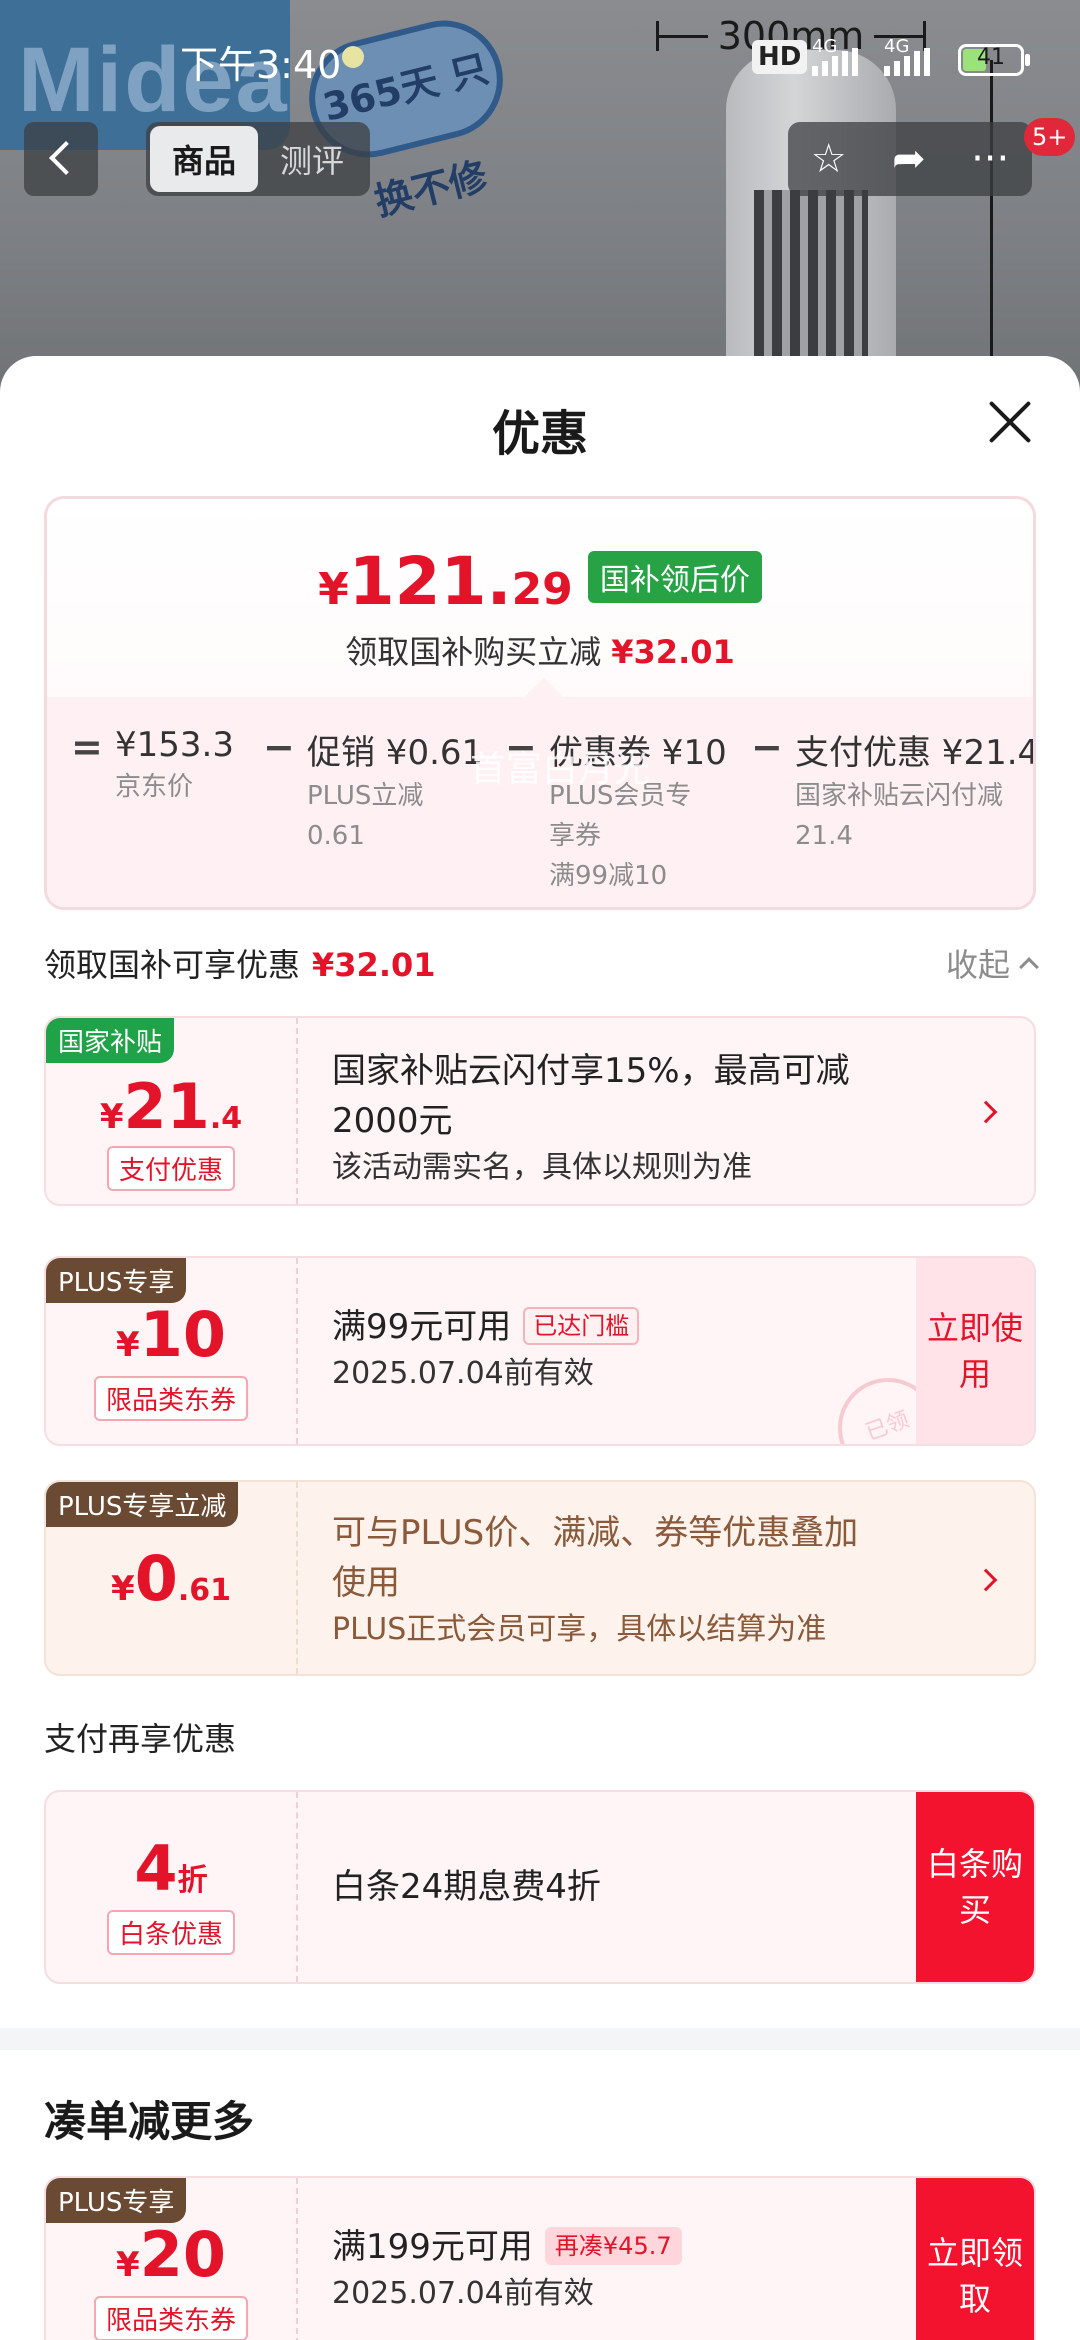 This screenshot has height=2340, width=1080. Describe the element at coordinates (560, 769) in the screenshot. I see `watermark-text: 首富白月光` at that location.